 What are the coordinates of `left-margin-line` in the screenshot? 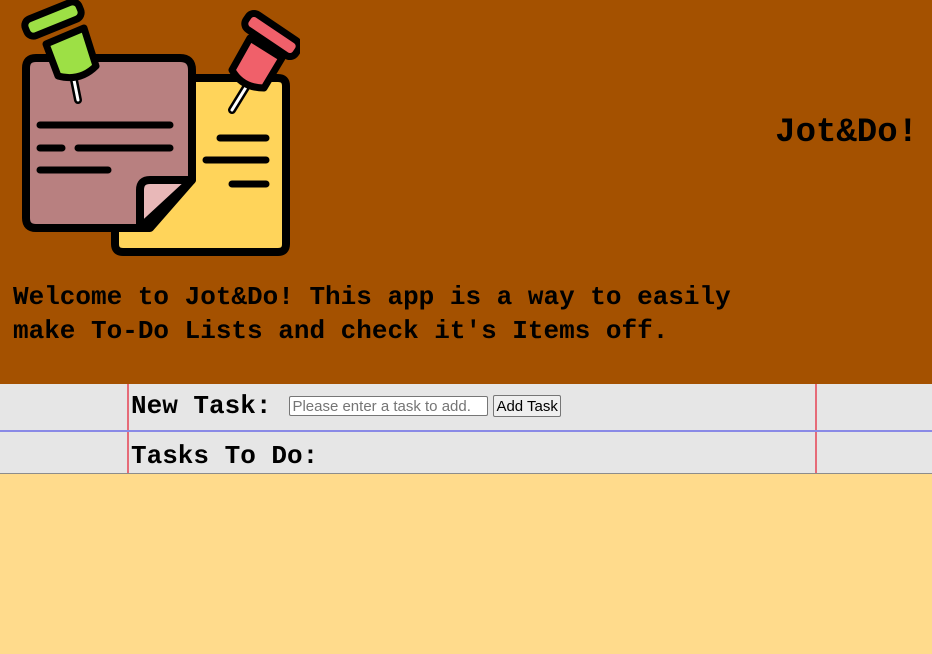 It's located at (128, 429).